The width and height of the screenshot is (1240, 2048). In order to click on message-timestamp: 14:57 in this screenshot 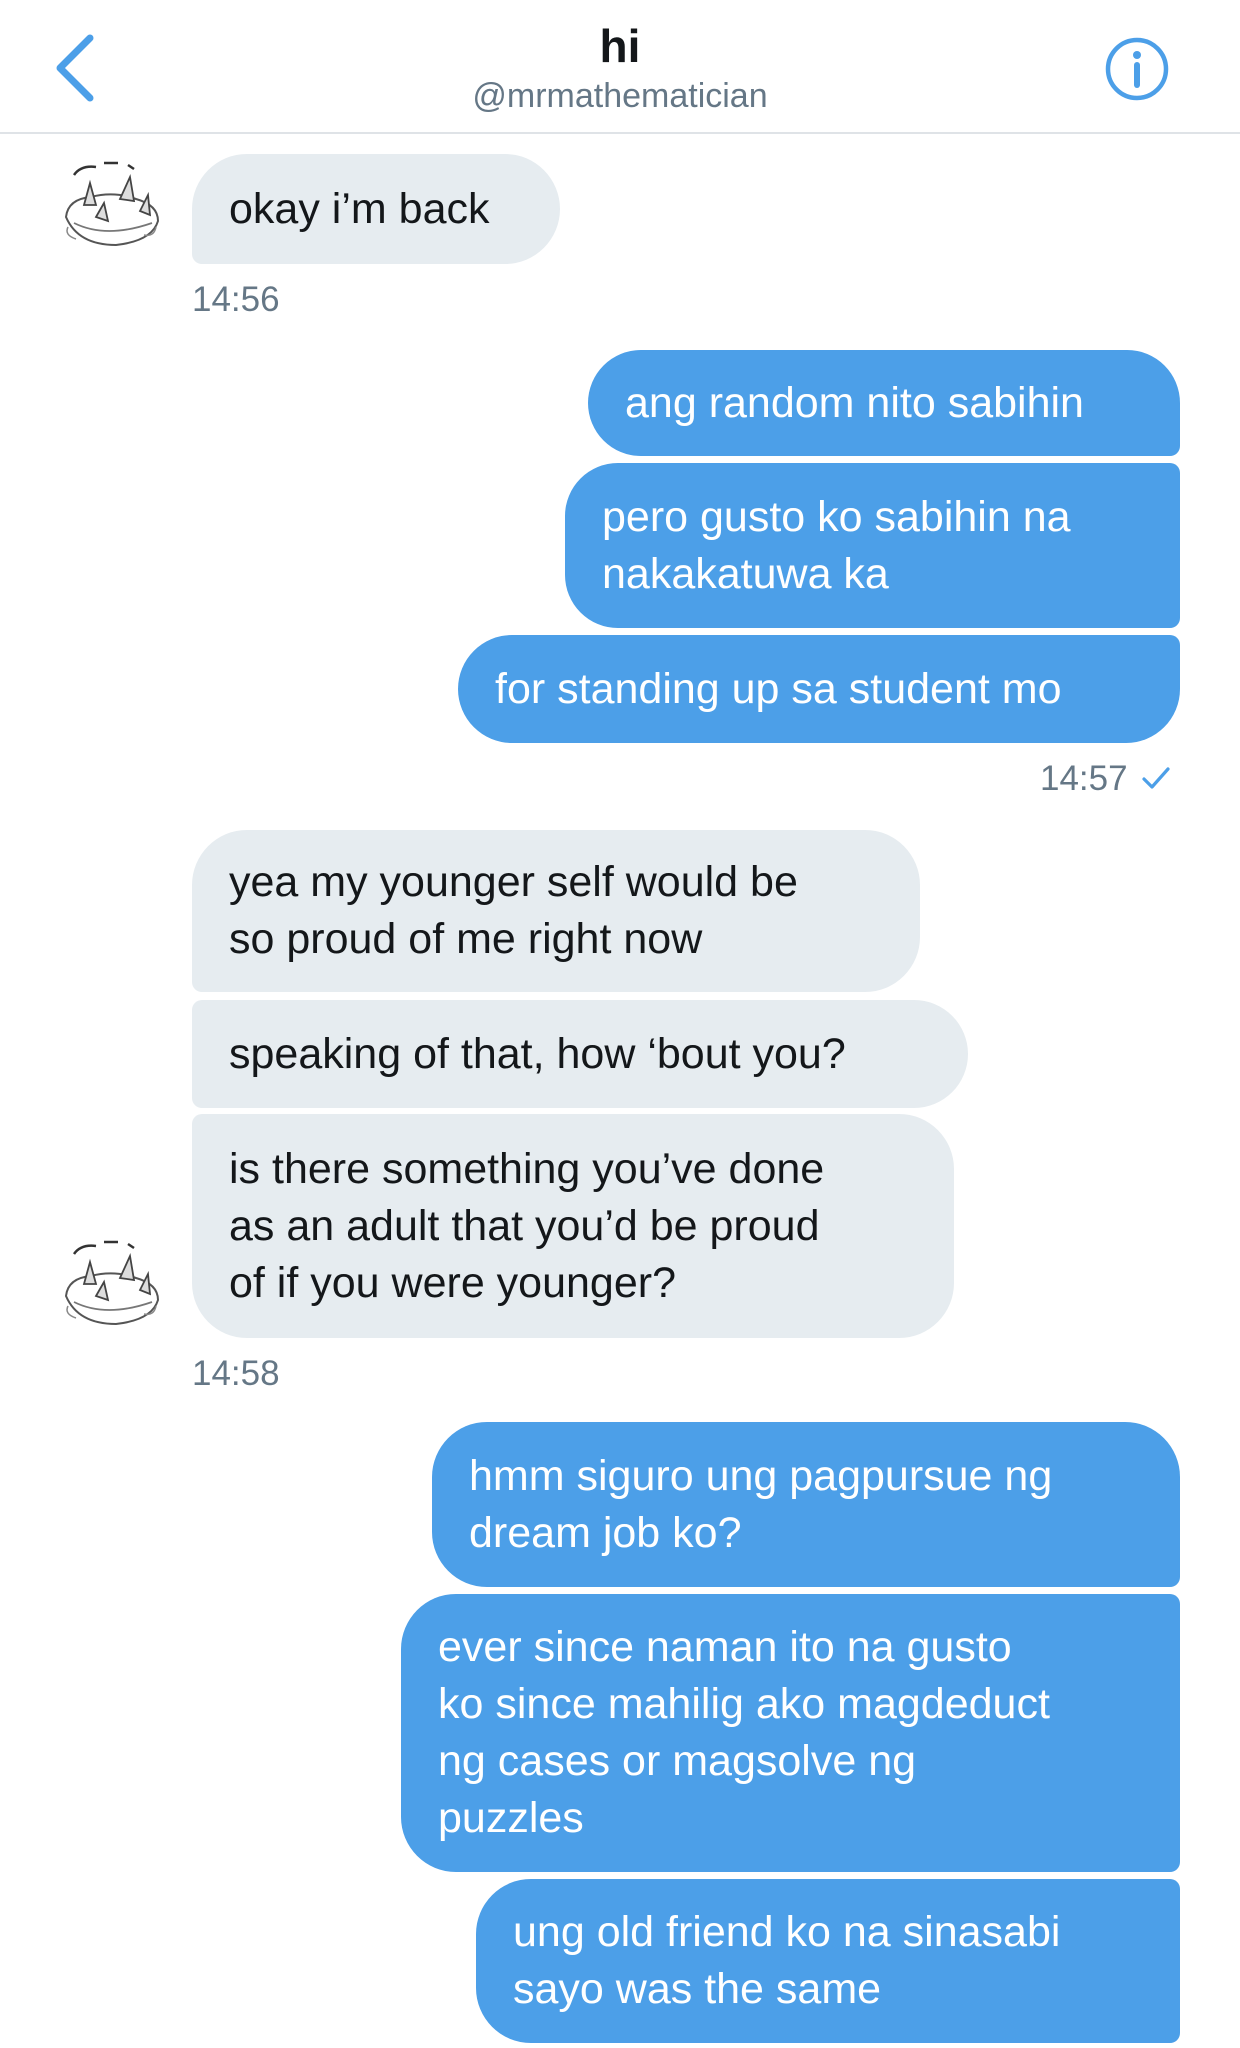, I will do `click(1106, 779)`.